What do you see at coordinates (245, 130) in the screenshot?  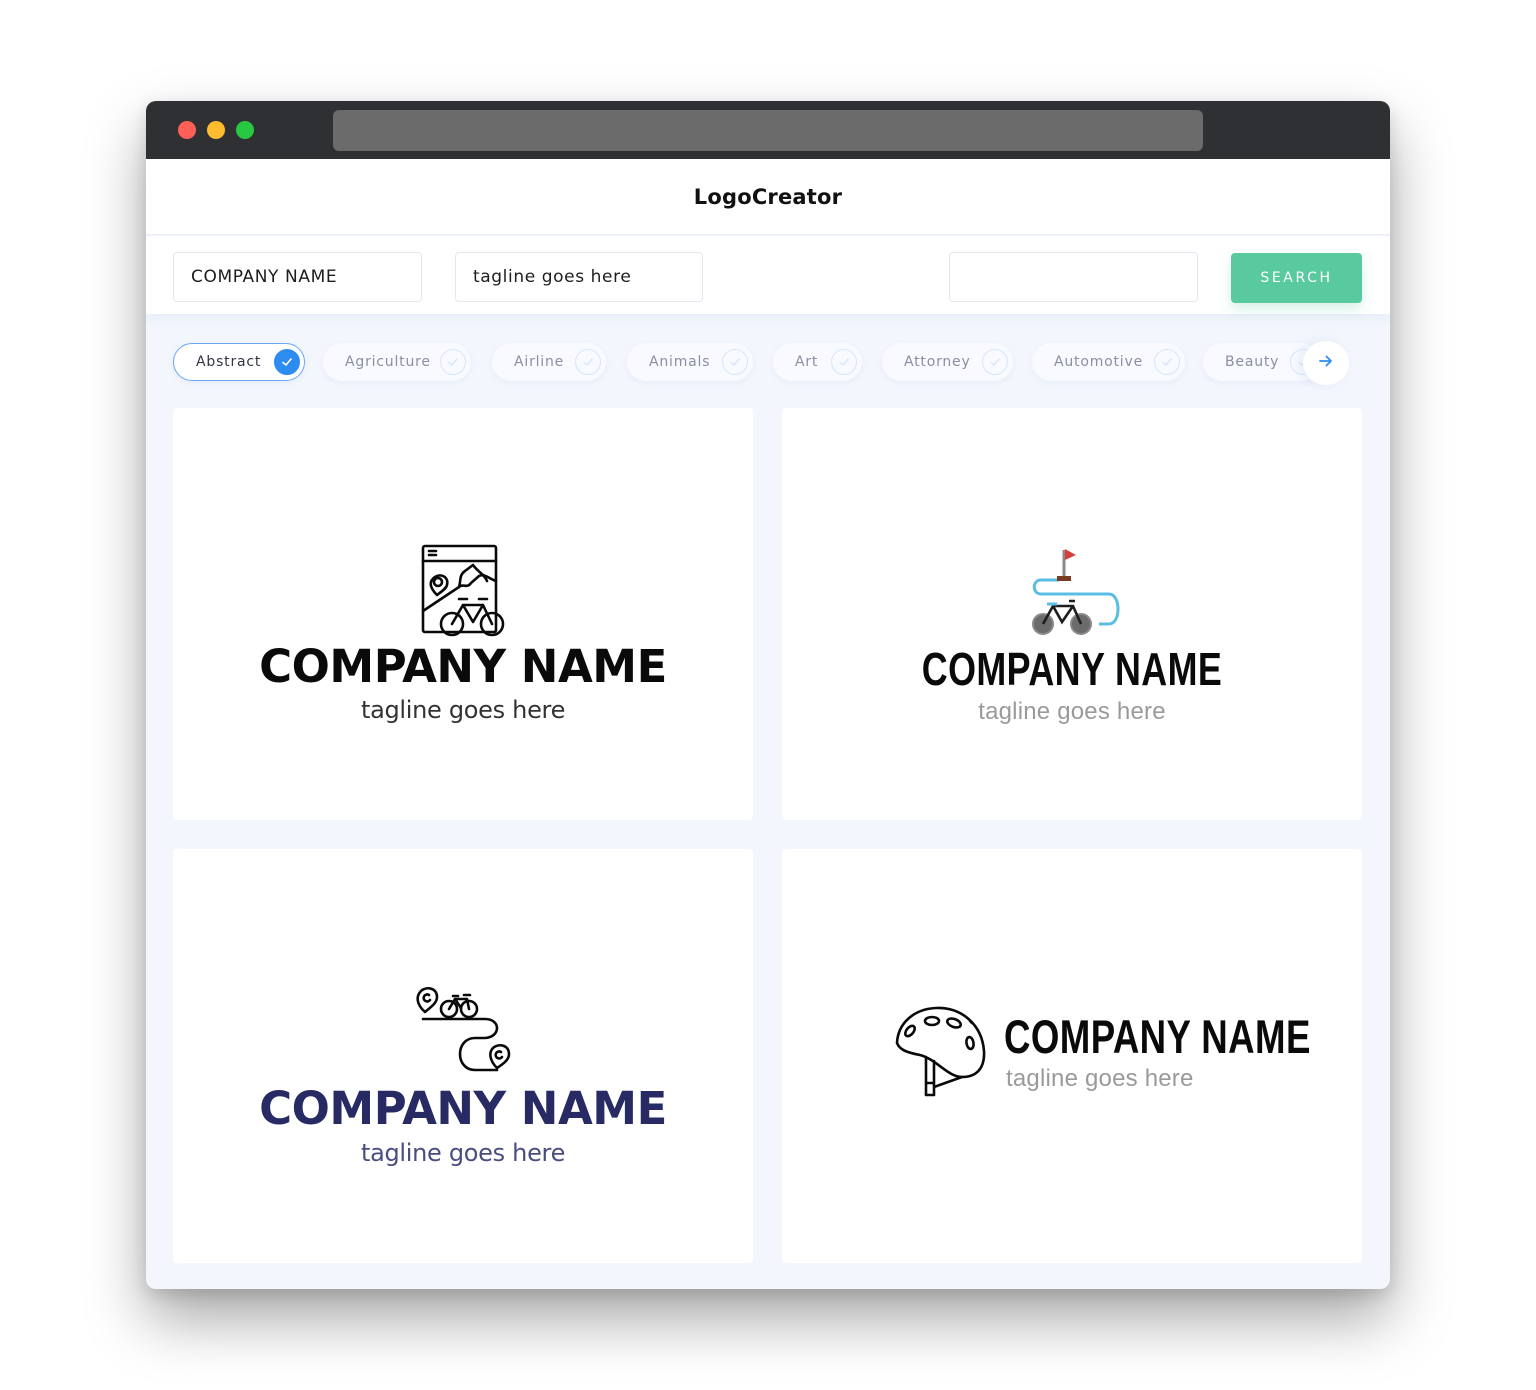 I see `maximize-window-button` at bounding box center [245, 130].